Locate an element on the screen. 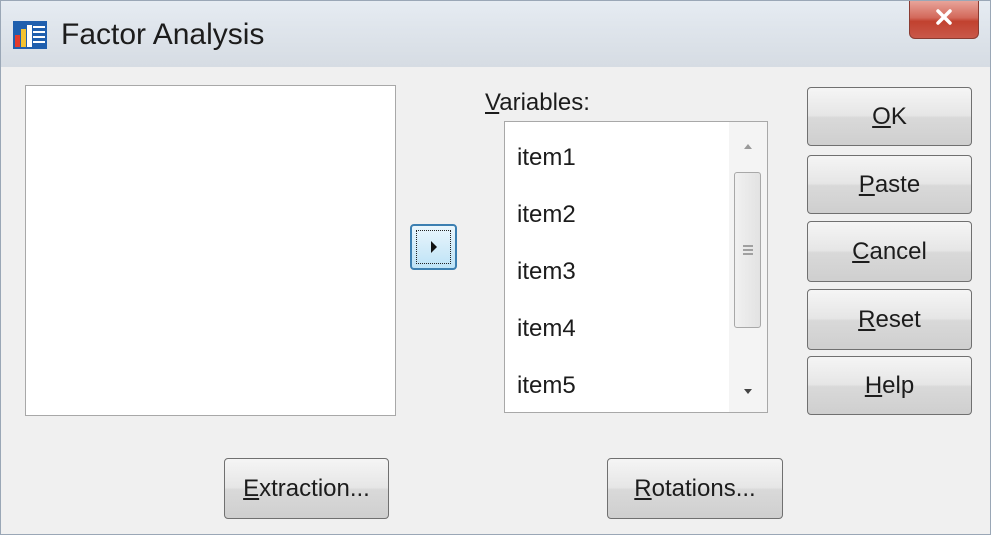  variables-label-rest: ariables: is located at coordinates (544, 102).